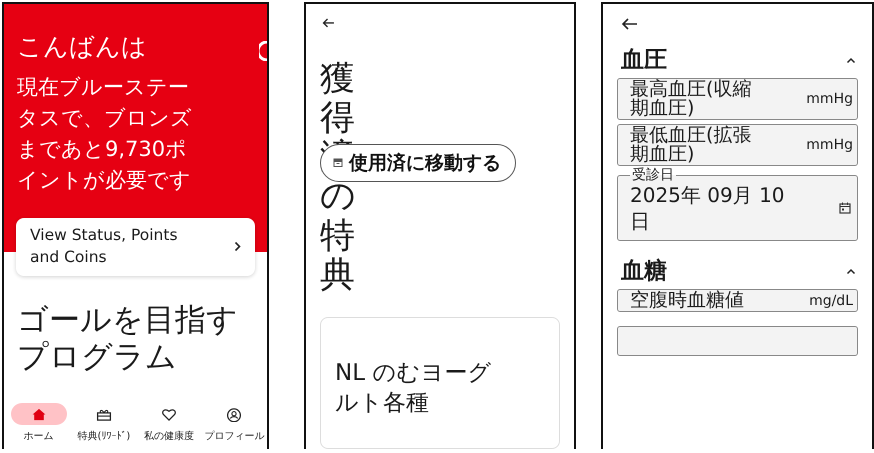  What do you see at coordinates (104, 246) in the screenshot?
I see `status-link-label: View Status, Points and Coins` at bounding box center [104, 246].